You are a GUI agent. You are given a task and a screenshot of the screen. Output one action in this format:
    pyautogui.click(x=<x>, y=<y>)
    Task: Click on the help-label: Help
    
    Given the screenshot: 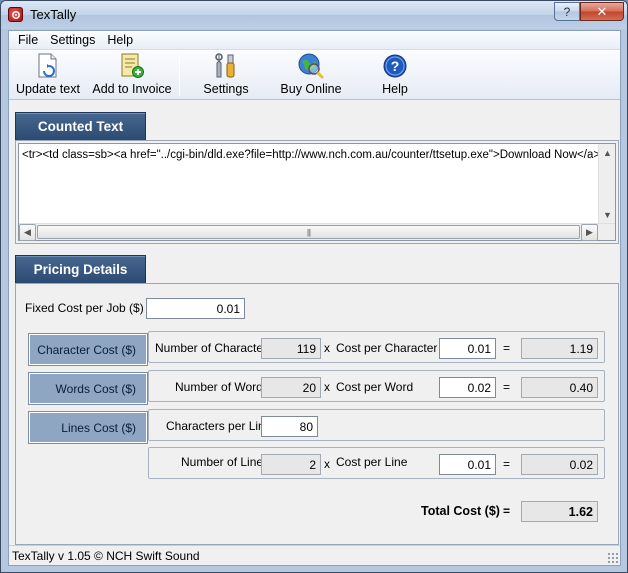 What is the action you would take?
    pyautogui.click(x=395, y=89)
    